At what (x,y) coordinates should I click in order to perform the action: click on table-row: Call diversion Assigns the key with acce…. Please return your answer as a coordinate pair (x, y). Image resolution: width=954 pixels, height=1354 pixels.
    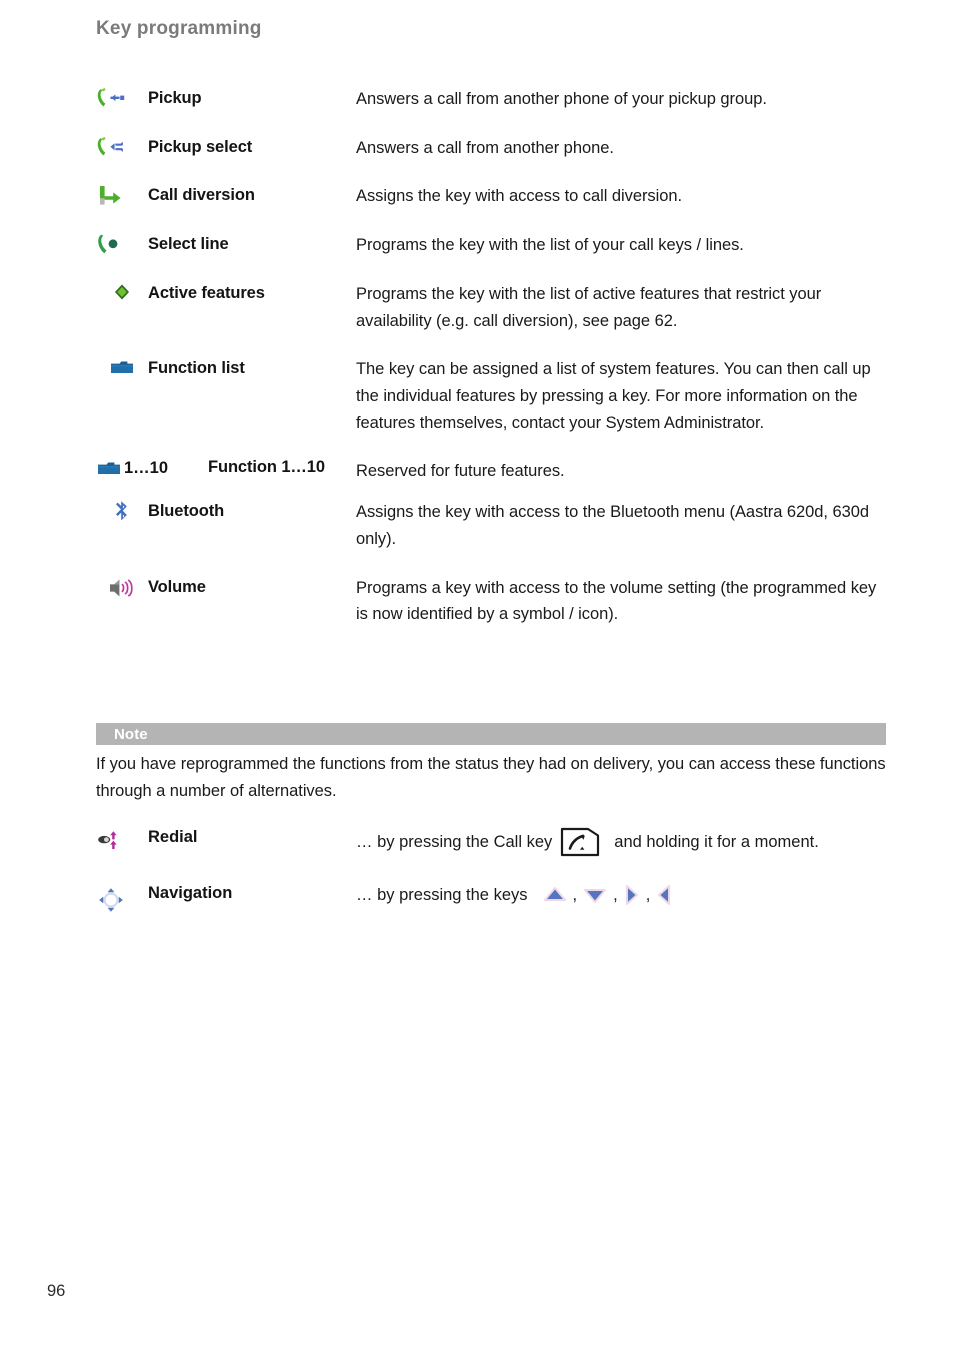
    Looking at the image, I should click on (491, 196).